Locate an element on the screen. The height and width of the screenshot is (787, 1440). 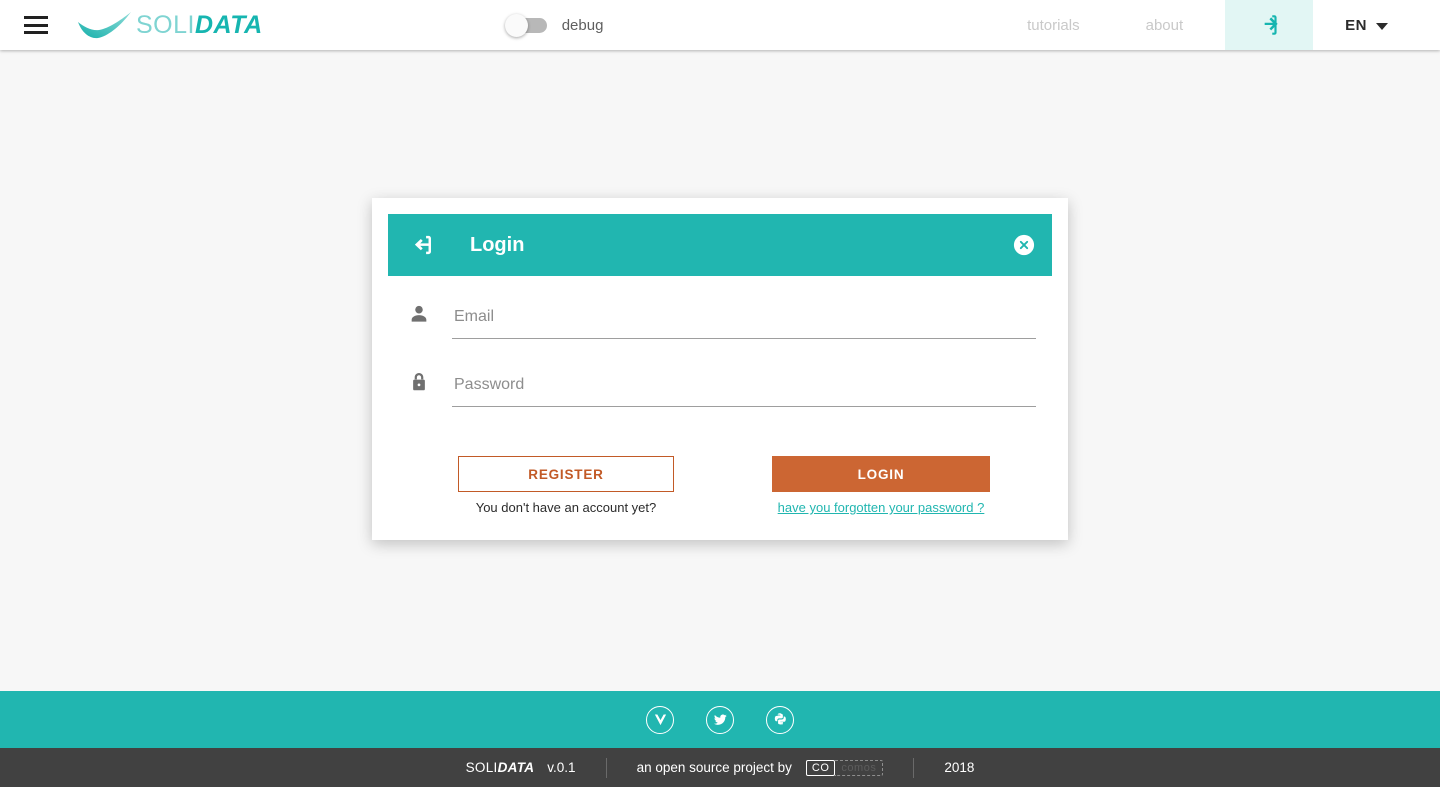
footer-brand: SOLIDATA is located at coordinates (500, 767).